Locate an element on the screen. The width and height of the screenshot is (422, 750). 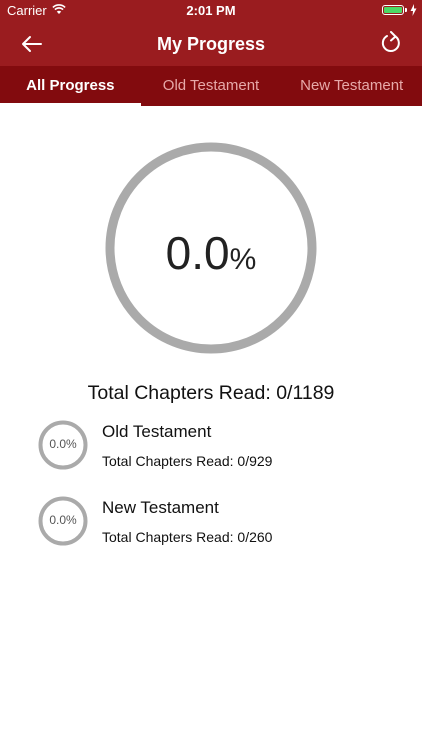
page-title: My Progress is located at coordinates (211, 44).